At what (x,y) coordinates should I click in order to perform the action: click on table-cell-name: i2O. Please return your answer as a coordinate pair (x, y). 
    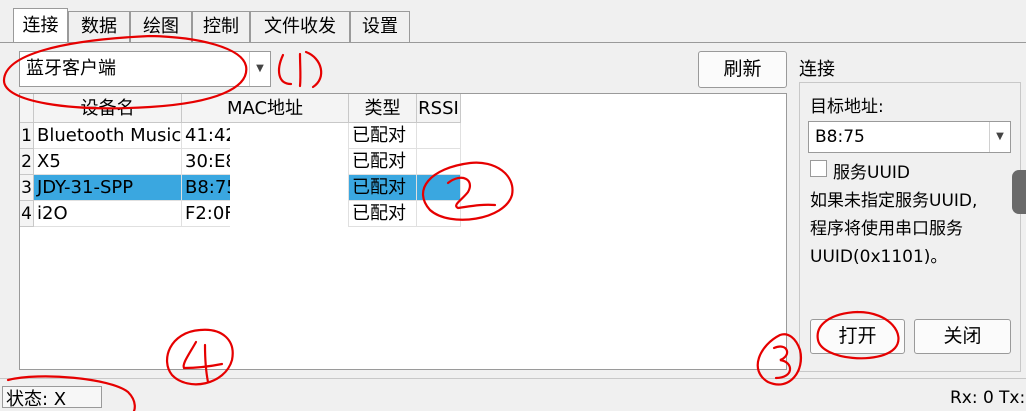
    Looking at the image, I should click on (108, 214).